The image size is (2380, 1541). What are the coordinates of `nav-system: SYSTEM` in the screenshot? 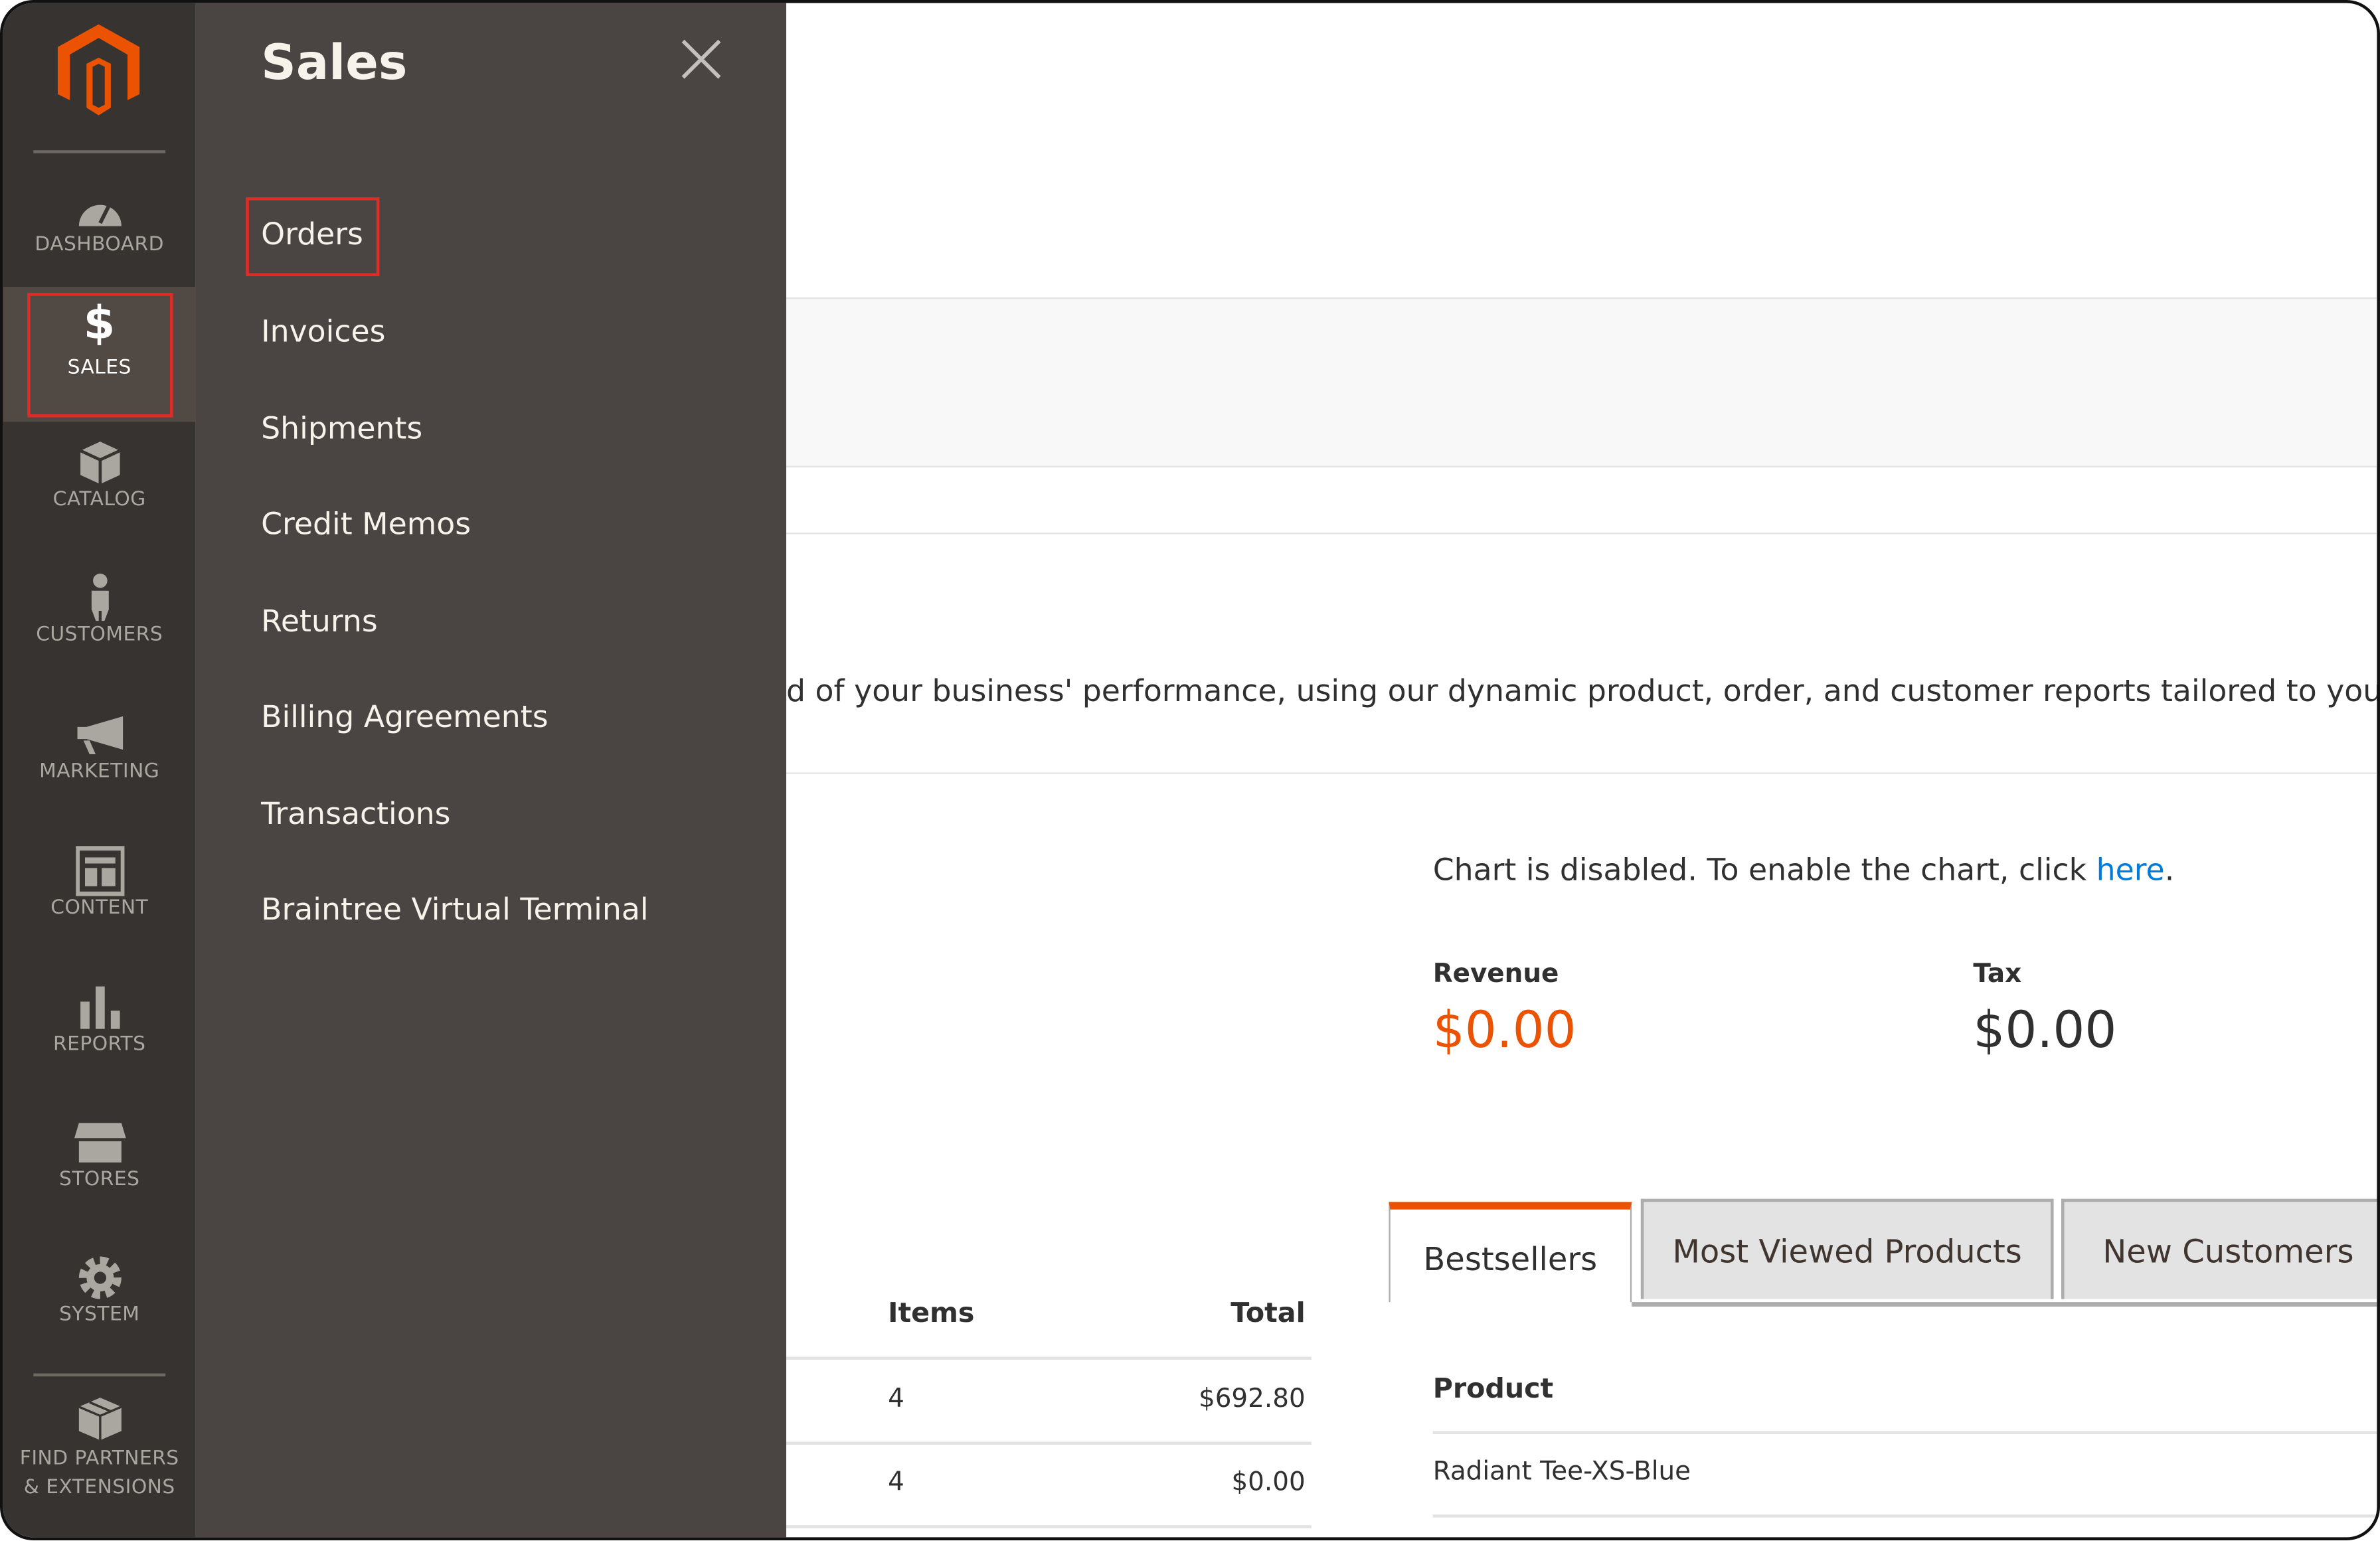 It's located at (99, 1304).